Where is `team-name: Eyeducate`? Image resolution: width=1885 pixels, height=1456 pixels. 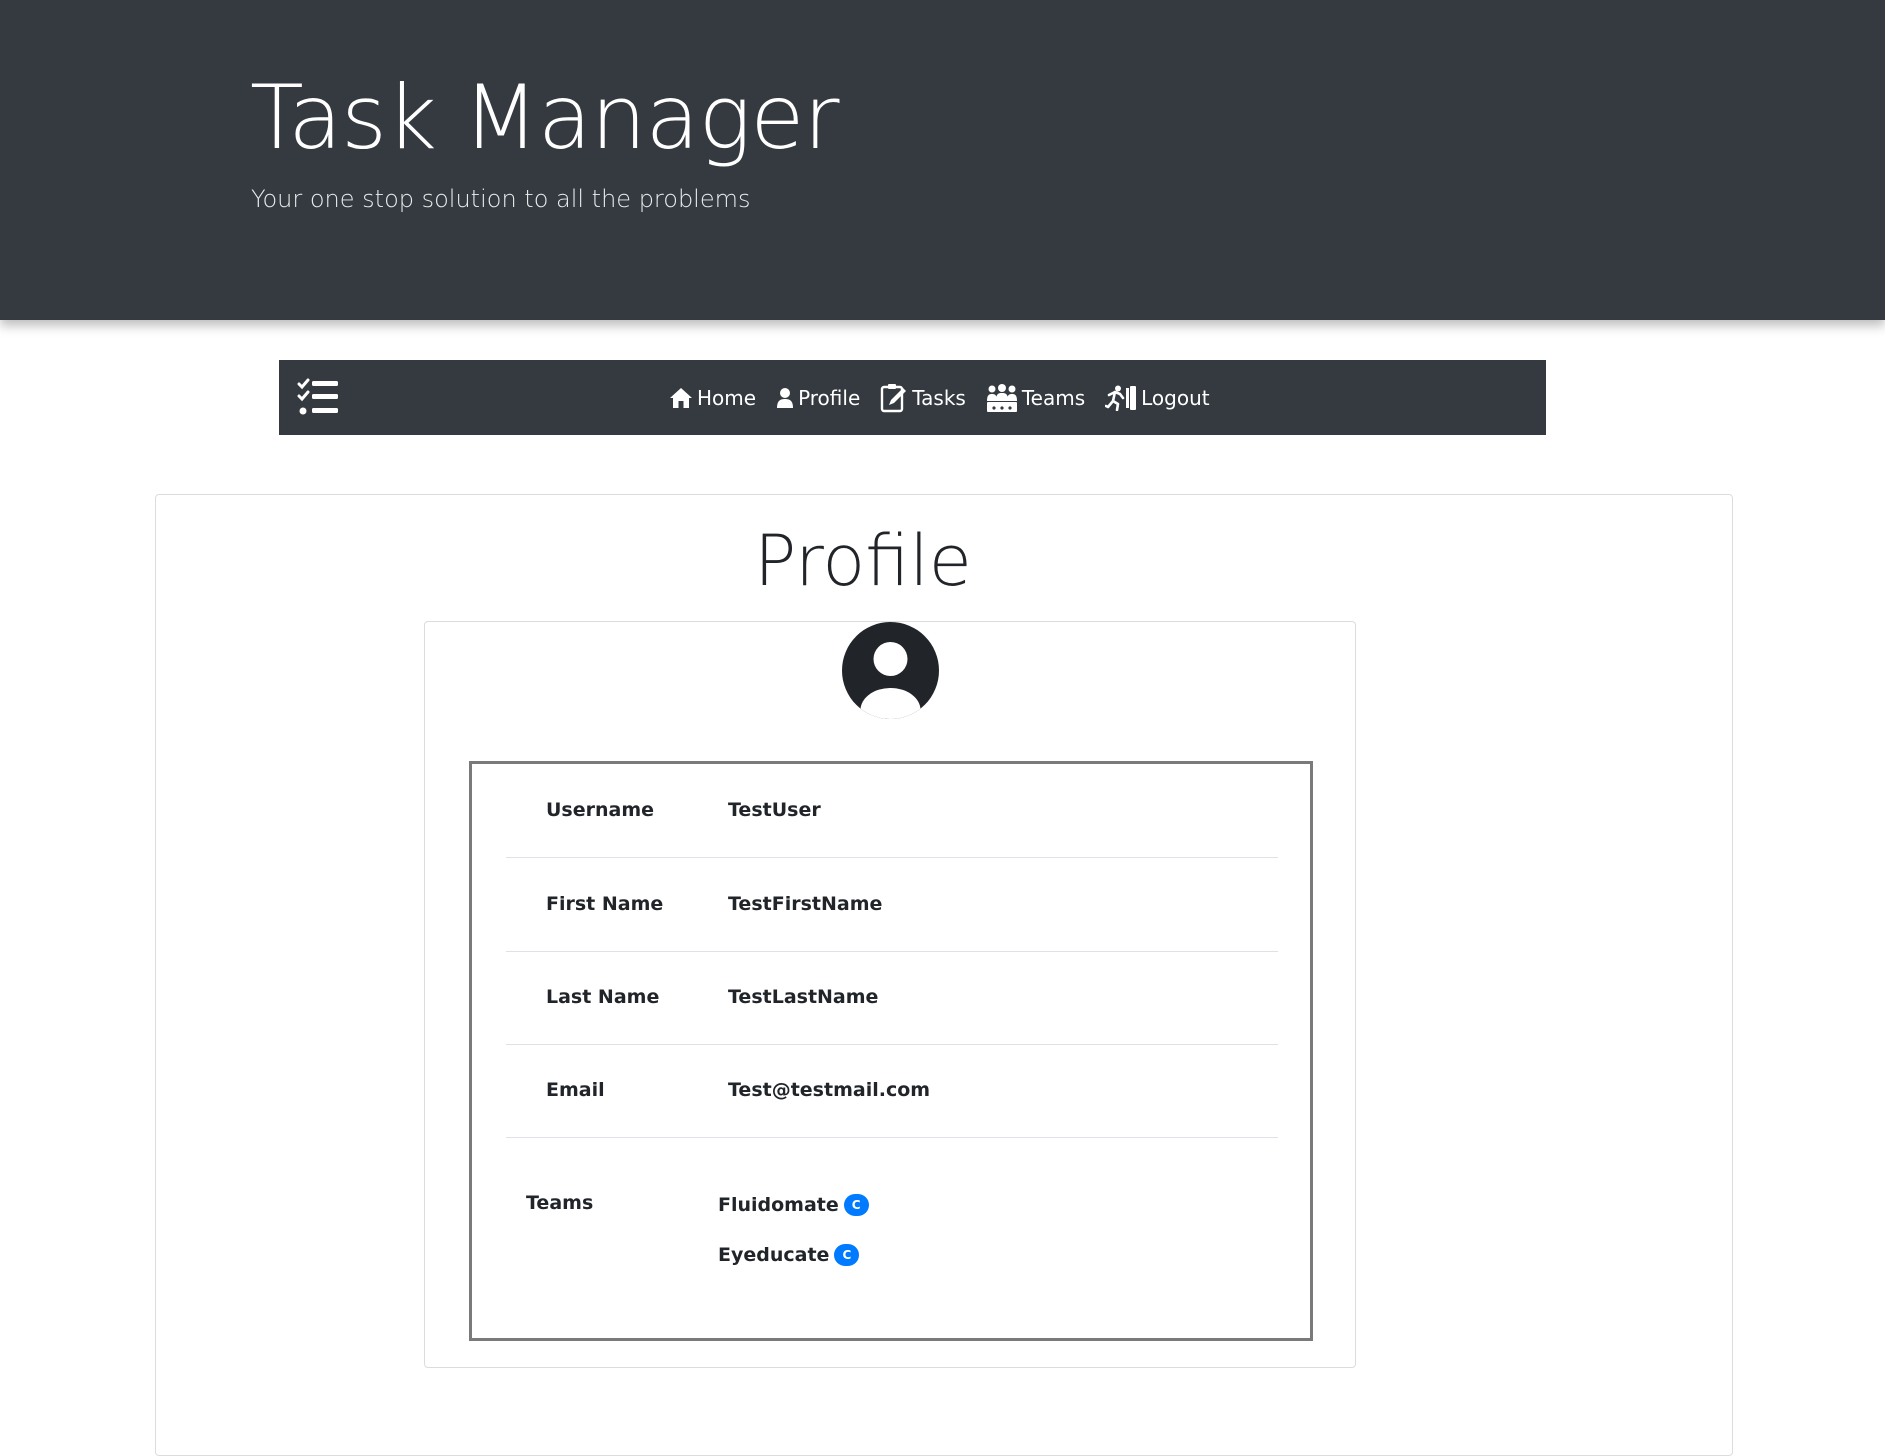
team-name: Eyeducate is located at coordinates (774, 1255).